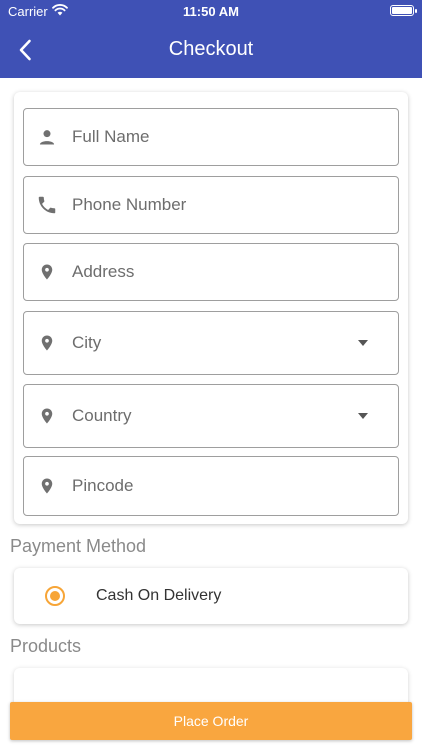 The width and height of the screenshot is (422, 750). Describe the element at coordinates (211, 486) in the screenshot. I see `pincode-field: Pincode` at that location.